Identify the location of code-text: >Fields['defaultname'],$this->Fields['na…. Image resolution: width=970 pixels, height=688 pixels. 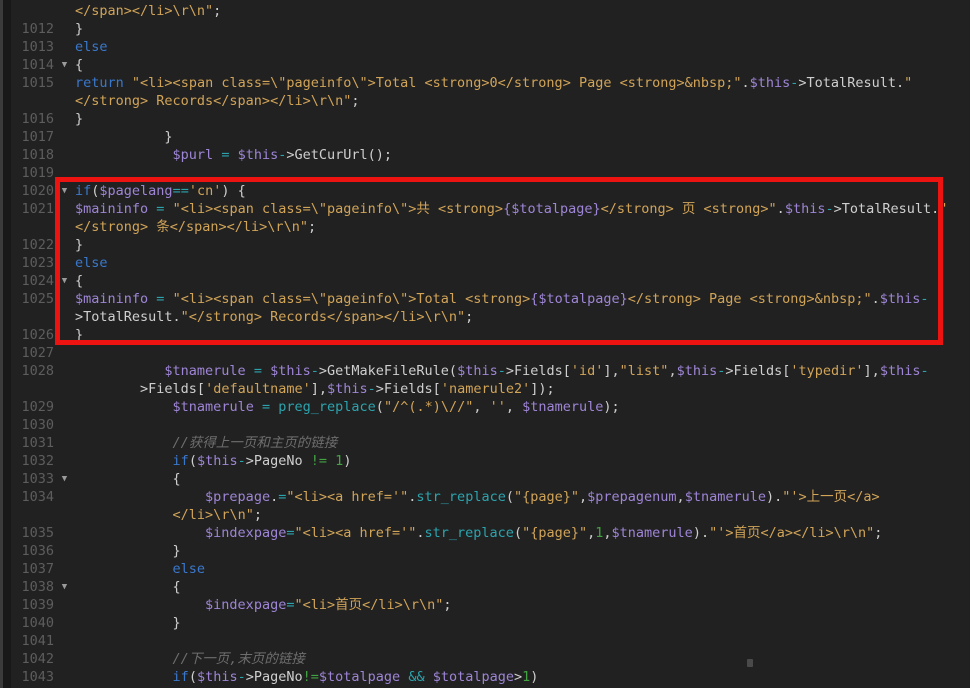
(347, 389).